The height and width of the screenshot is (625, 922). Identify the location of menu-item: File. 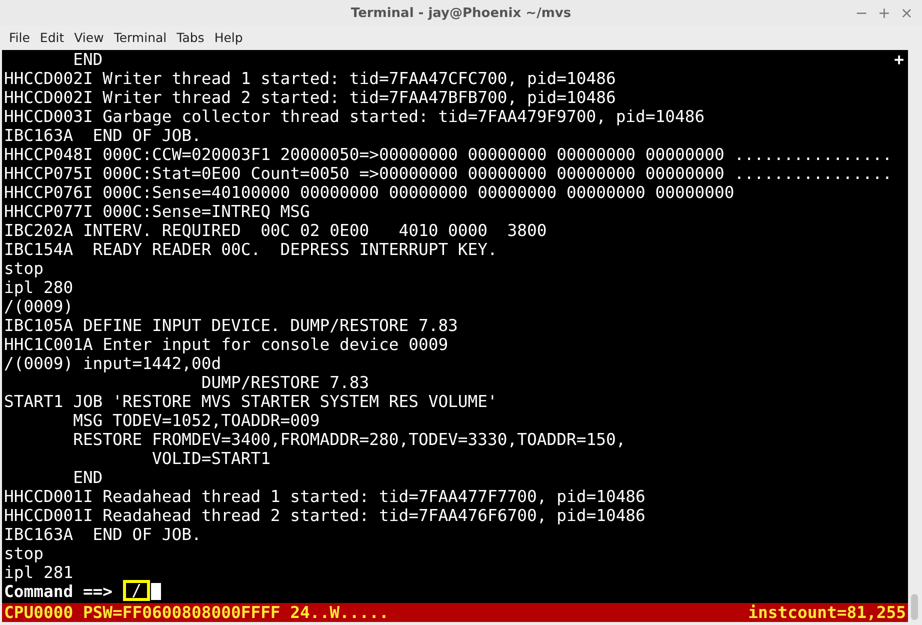
(19, 37).